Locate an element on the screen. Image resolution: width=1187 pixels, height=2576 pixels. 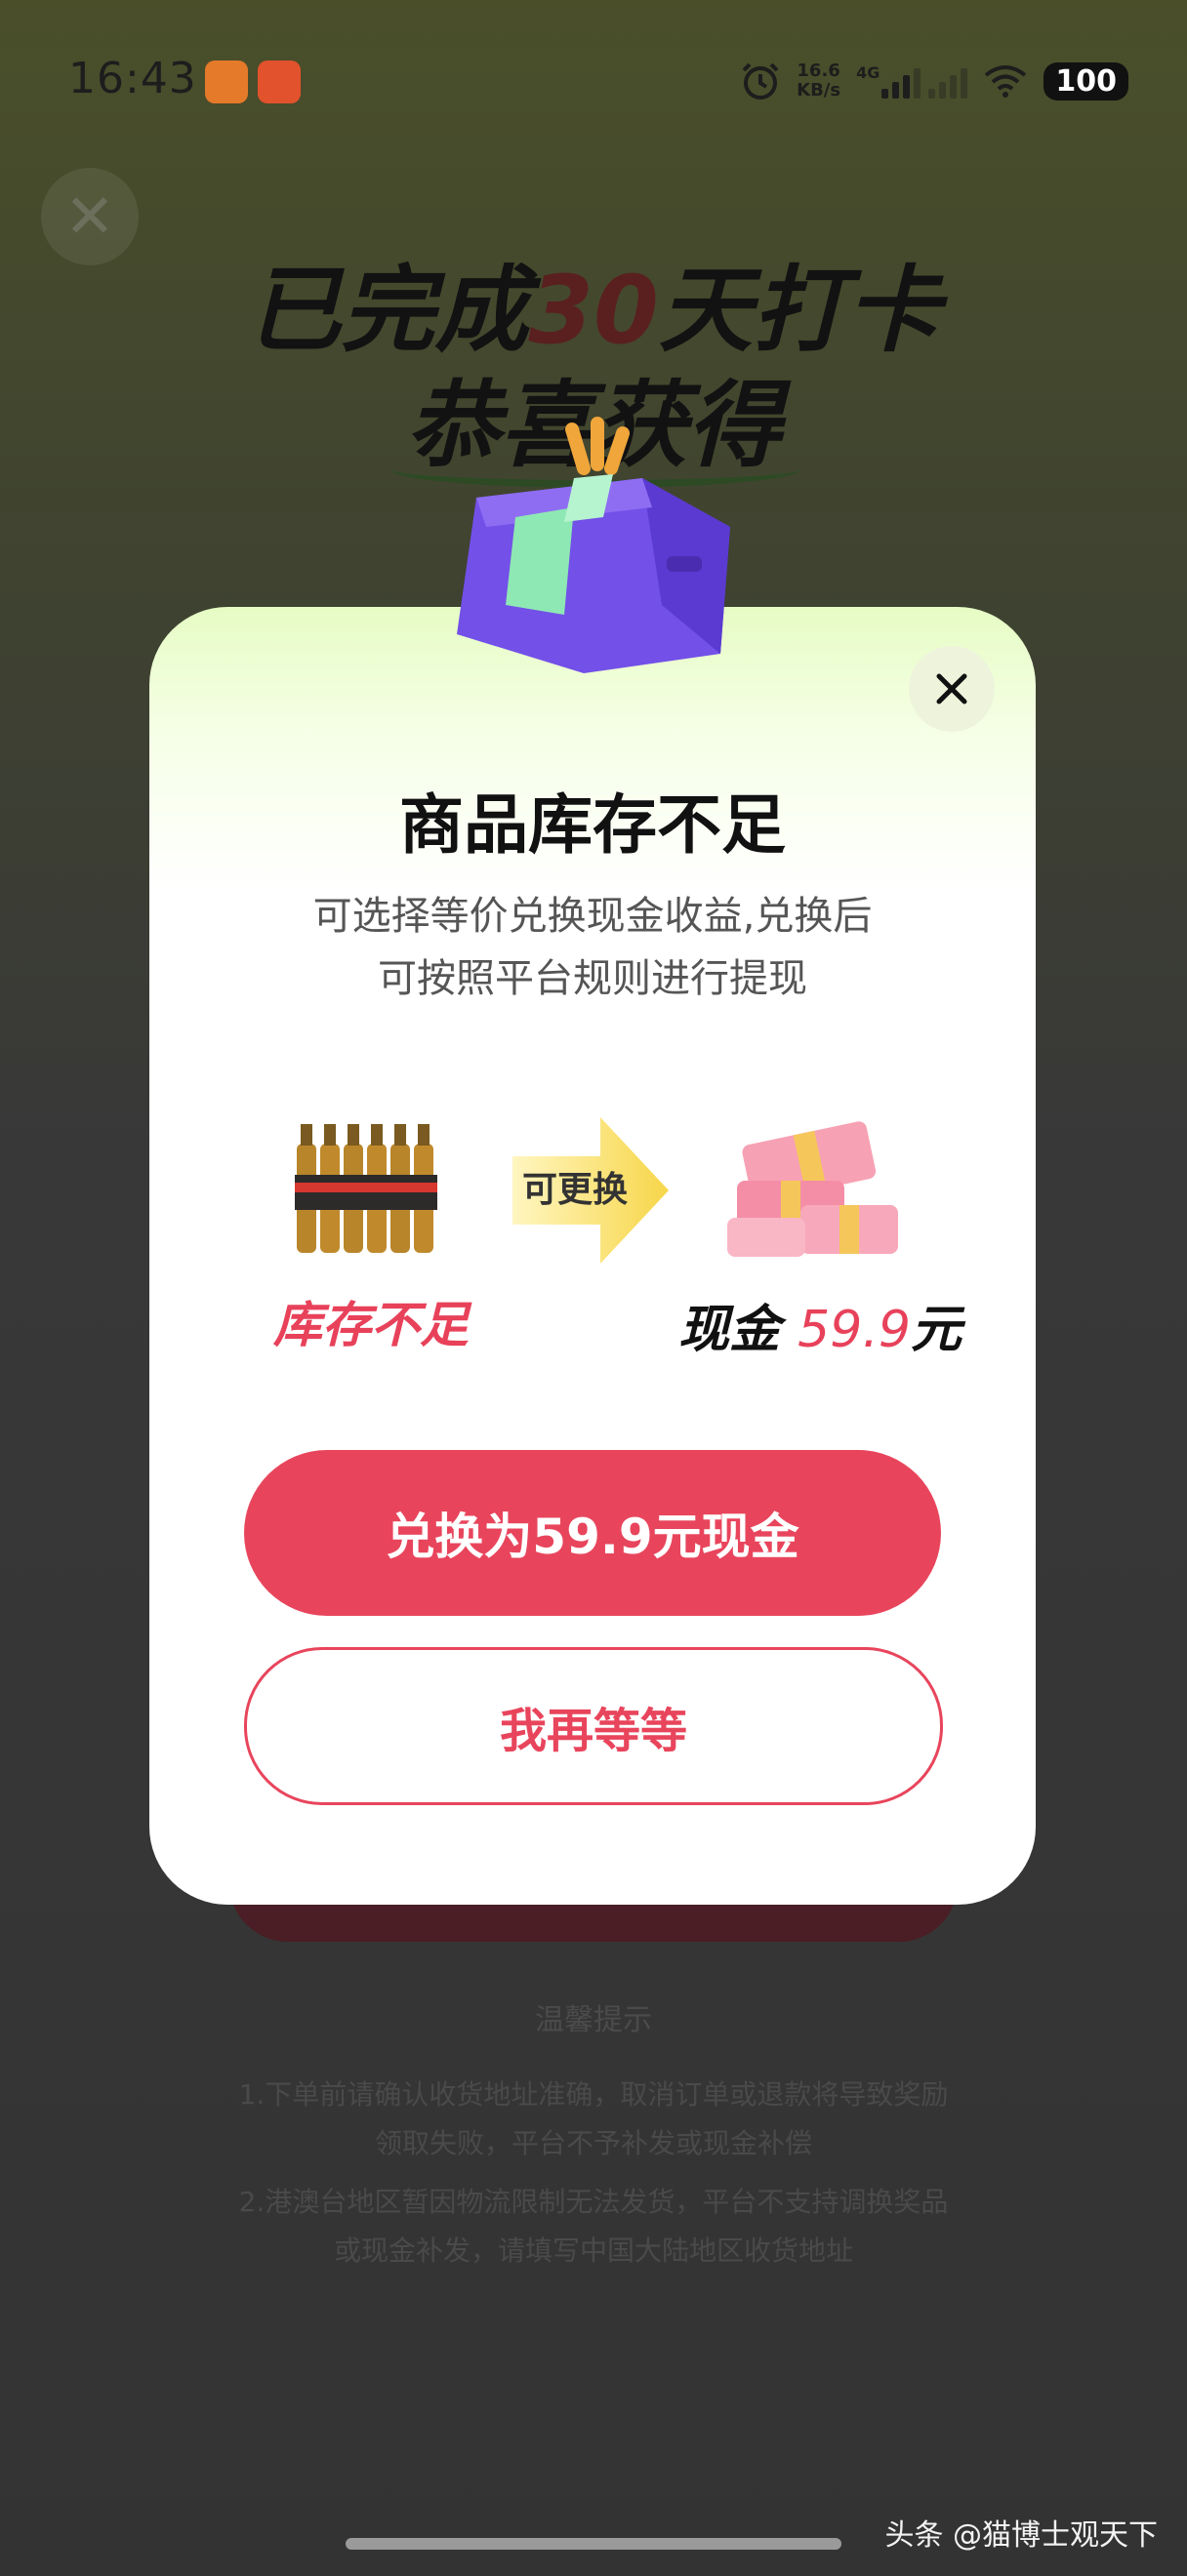
modal-close-icon is located at coordinates (952, 689).